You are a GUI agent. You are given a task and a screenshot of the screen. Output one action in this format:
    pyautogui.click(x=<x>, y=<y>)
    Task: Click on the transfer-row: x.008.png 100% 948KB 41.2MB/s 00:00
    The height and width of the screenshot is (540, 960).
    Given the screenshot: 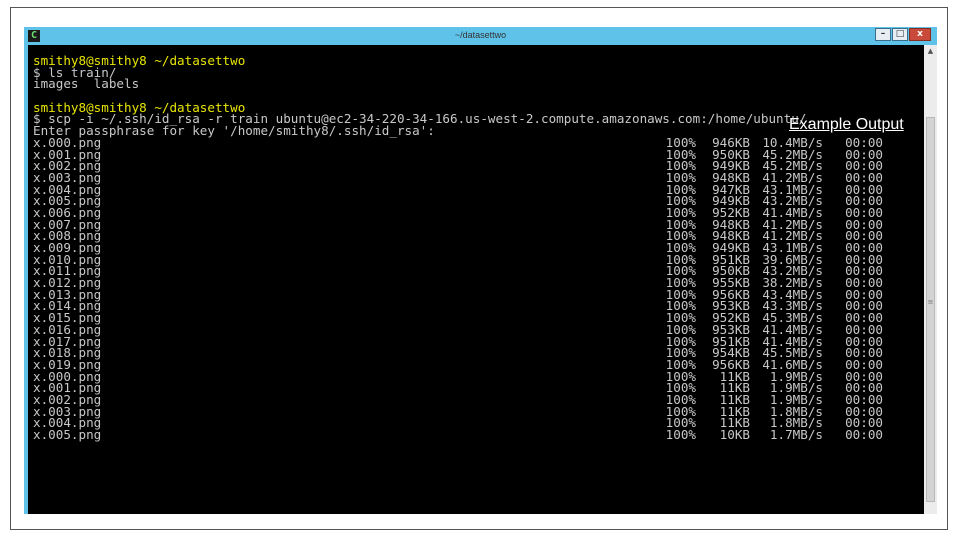 What is the action you would take?
    pyautogui.click(x=458, y=236)
    